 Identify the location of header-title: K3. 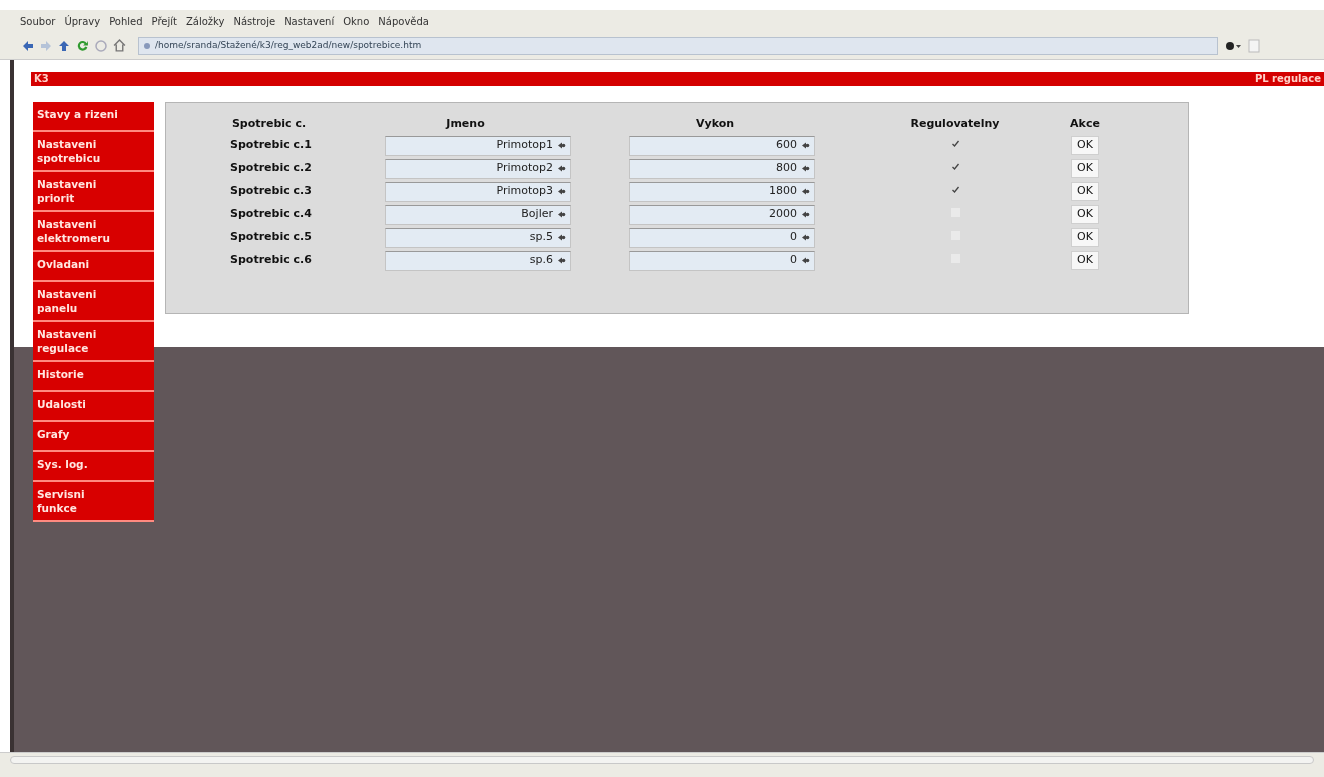
(41, 79).